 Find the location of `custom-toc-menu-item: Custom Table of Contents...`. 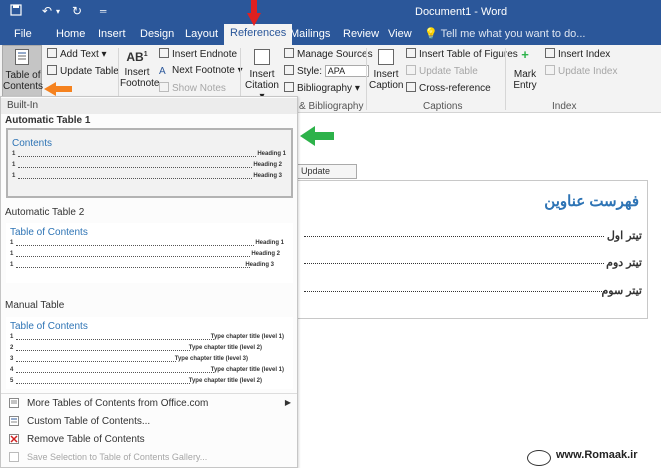

custom-toc-menu-item: Custom Table of Contents... is located at coordinates (79, 421).